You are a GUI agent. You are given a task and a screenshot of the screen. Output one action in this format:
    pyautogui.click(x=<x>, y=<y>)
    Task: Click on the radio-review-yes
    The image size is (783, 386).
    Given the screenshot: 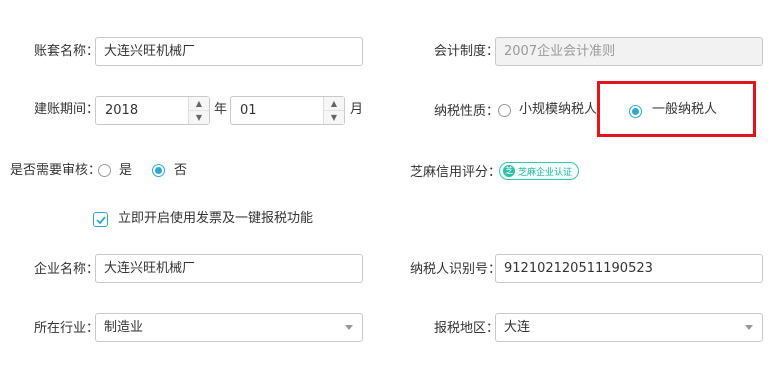 What is the action you would take?
    pyautogui.click(x=104, y=170)
    